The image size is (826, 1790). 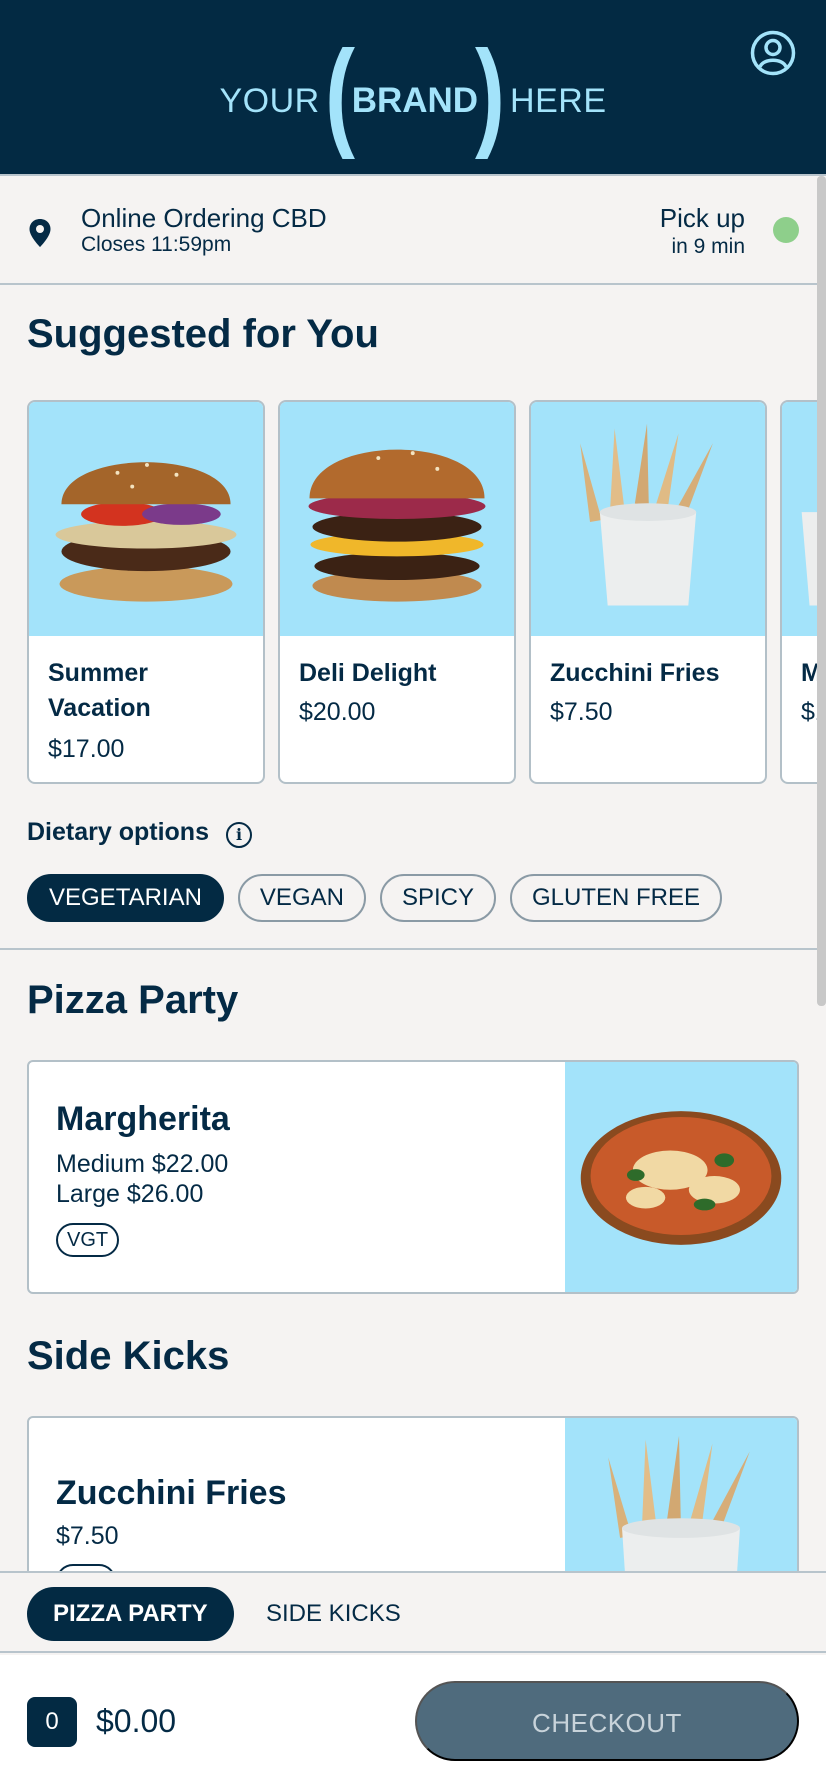 I want to click on suggested-card: Zucchini Fries $7.50, so click(x=648, y=592).